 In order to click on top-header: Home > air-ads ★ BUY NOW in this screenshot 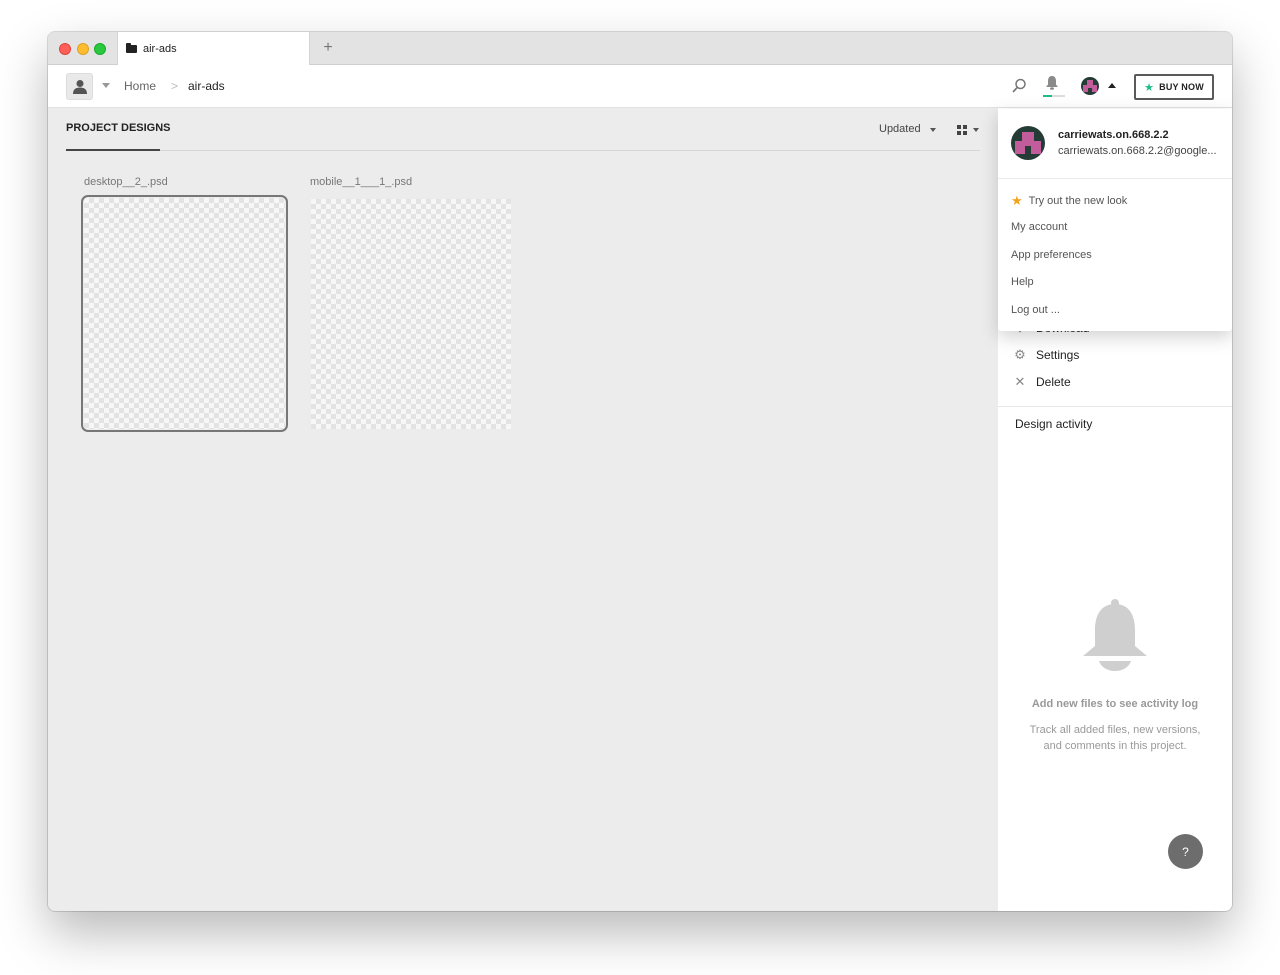, I will do `click(640, 86)`.